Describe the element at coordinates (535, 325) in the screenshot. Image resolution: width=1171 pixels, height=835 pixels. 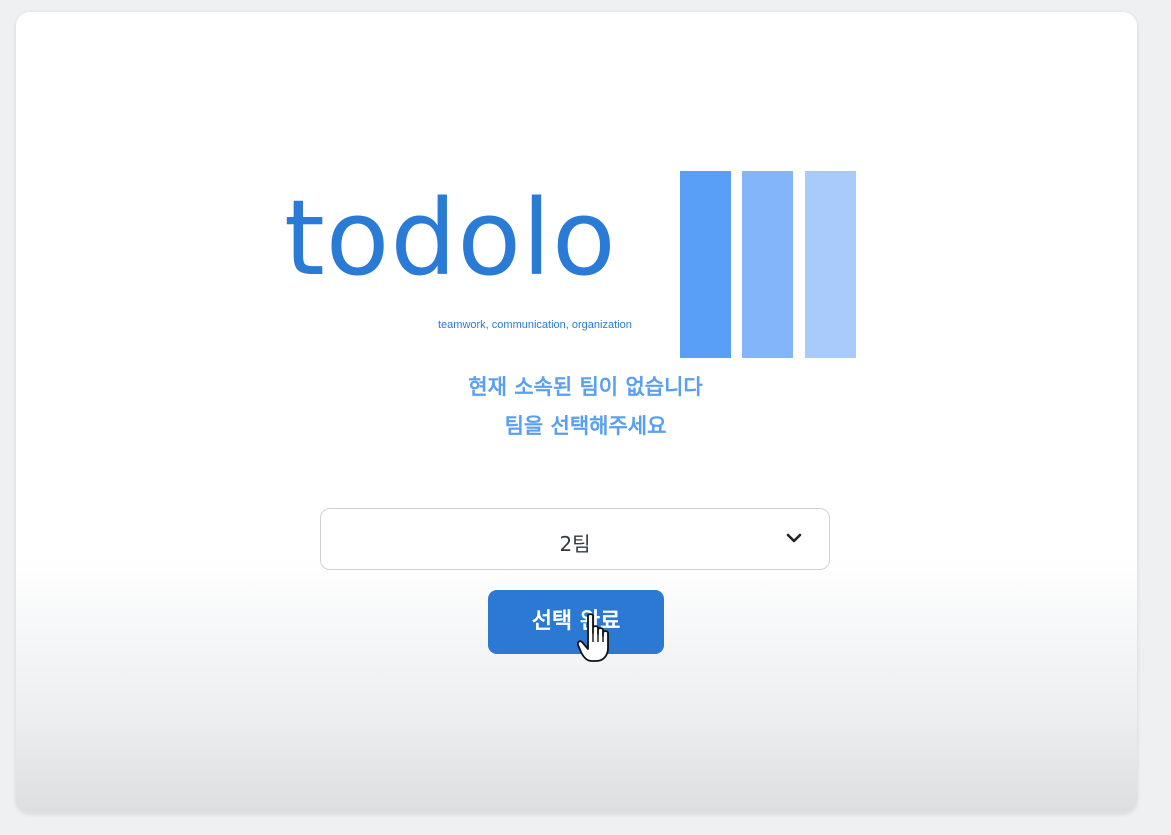
I see `logo-tagline: teamwork, communication, organization` at that location.